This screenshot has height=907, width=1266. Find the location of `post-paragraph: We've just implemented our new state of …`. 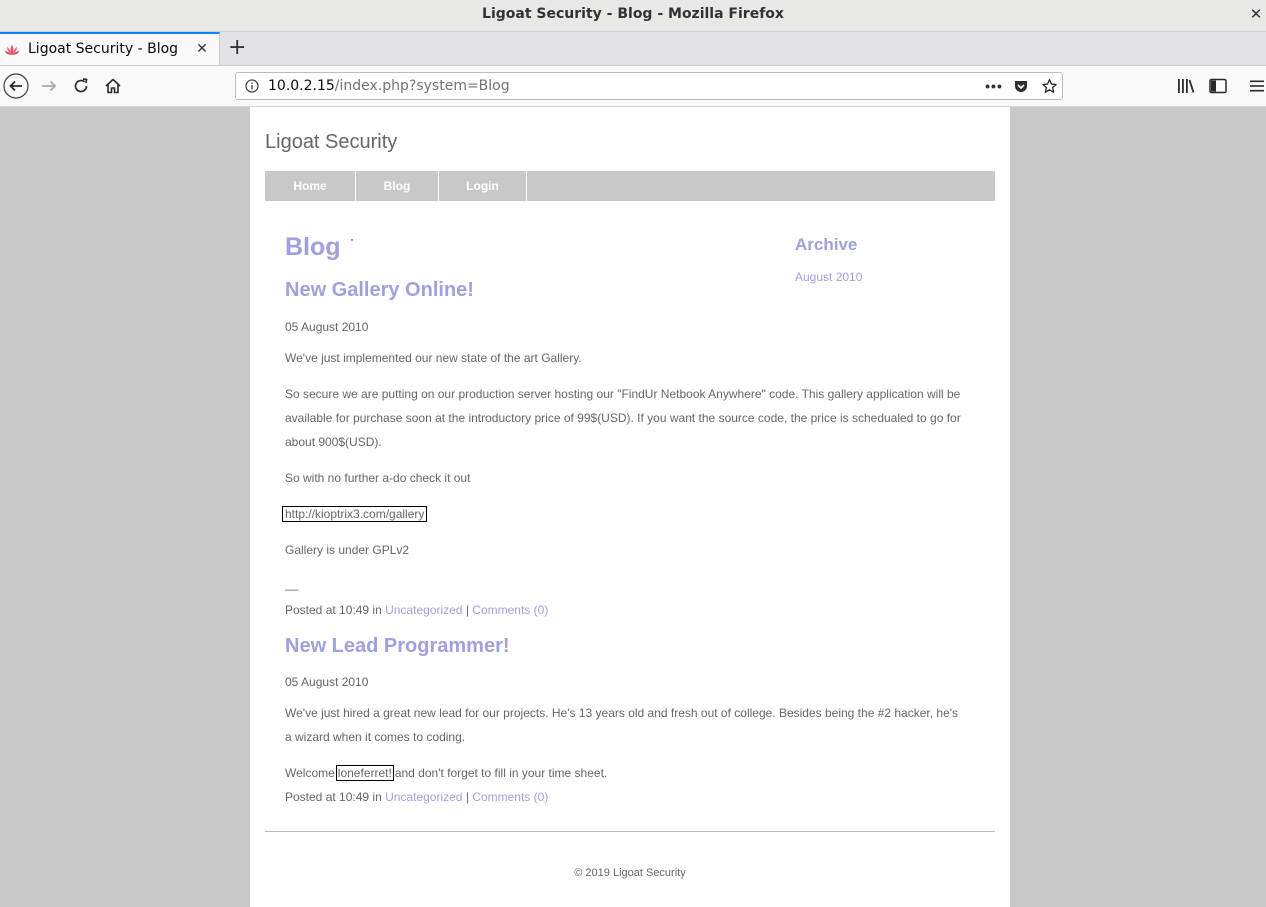

post-paragraph: We've just implemented our new state of … is located at coordinates (433, 358).